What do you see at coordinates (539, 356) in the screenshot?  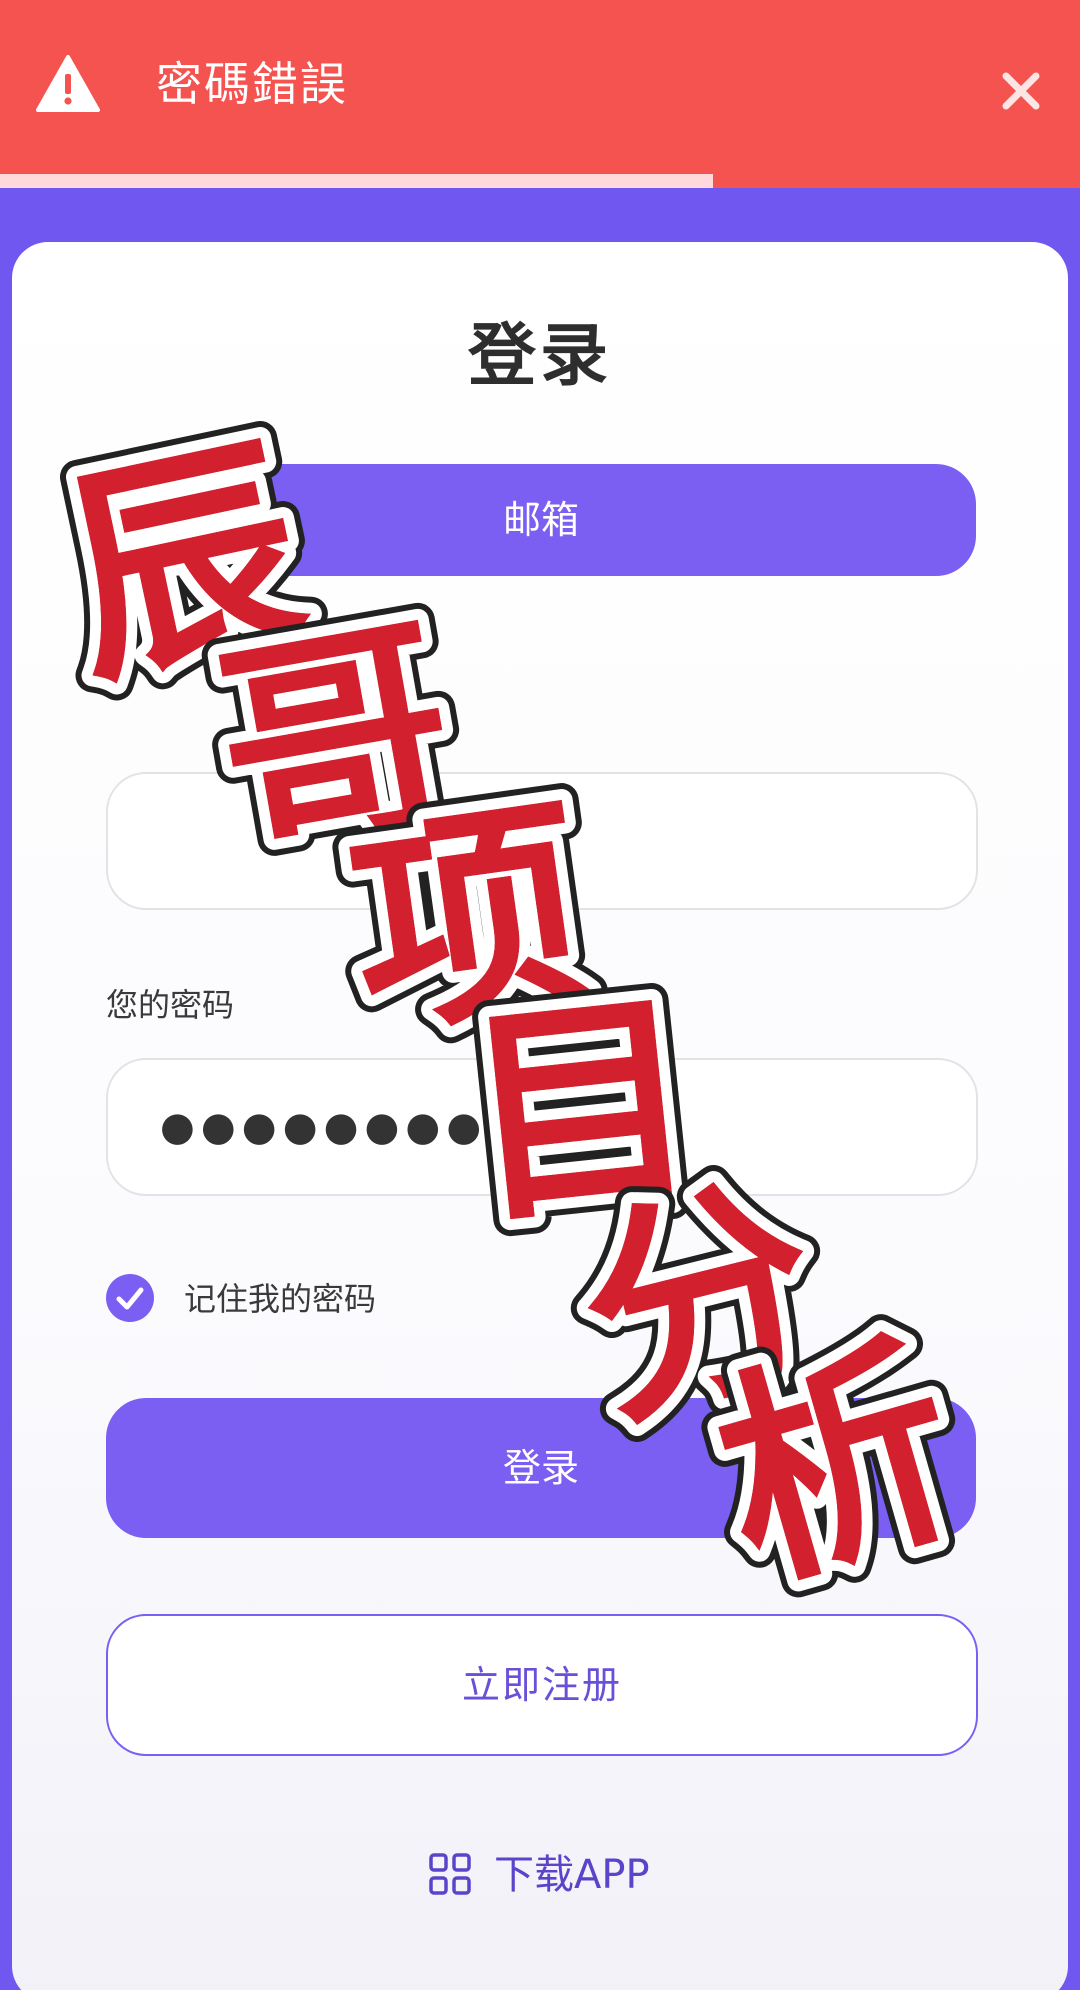 I see `page-title: 登录` at bounding box center [539, 356].